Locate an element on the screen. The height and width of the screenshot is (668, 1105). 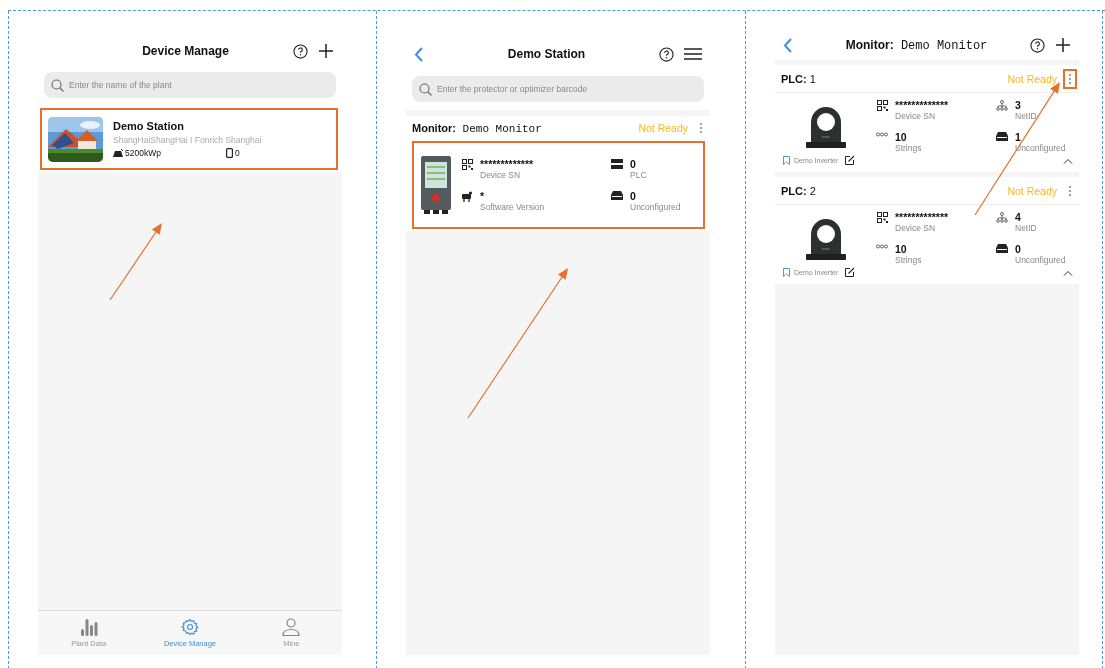
monitor-card: ************* Device SN 0 PLC * Software Version 0 Unconfigured is located at coordinates (558, 185).